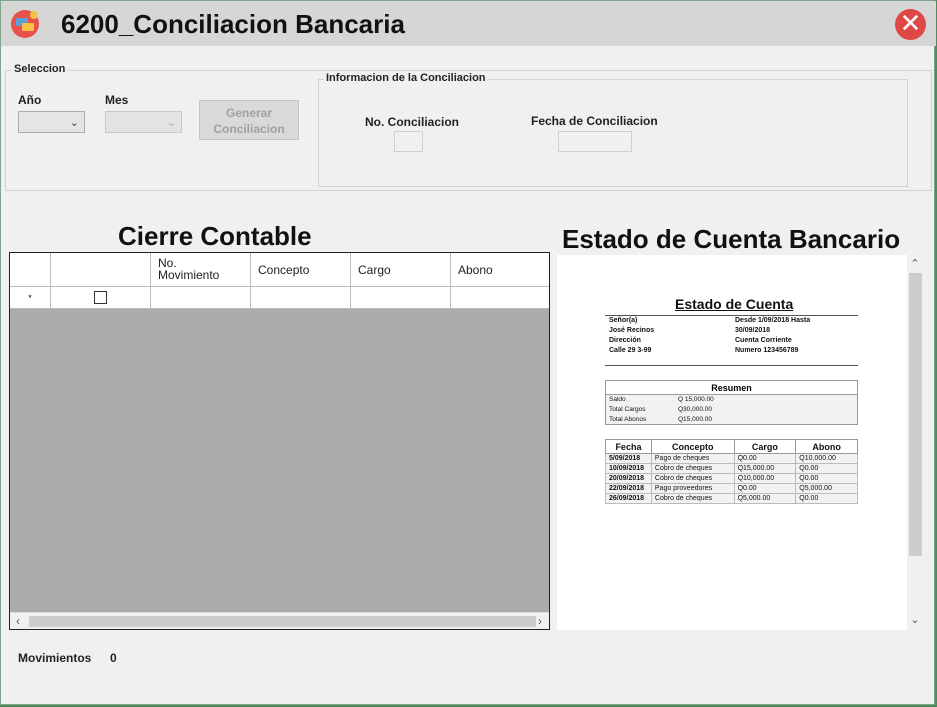 The image size is (937, 707). I want to click on generate-conciliation-button: Generar Conciliacion, so click(249, 120).